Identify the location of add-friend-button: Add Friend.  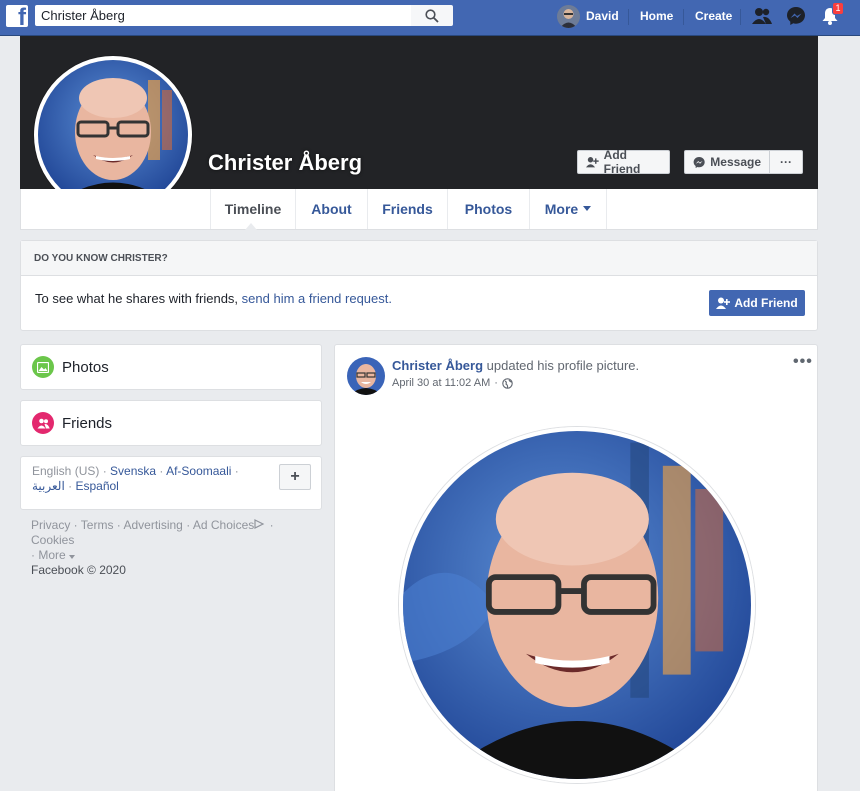
(623, 162).